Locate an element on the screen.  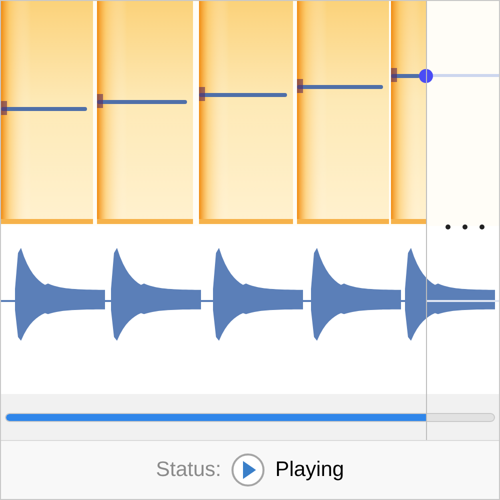
status-label: Status: is located at coordinates (189, 470).